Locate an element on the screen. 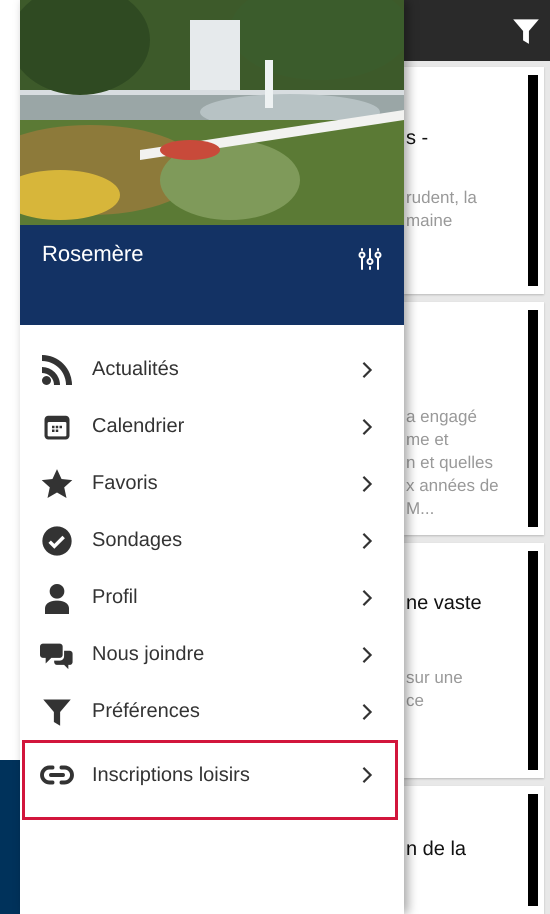  menu-item: Nous joindre is located at coordinates (210, 654).